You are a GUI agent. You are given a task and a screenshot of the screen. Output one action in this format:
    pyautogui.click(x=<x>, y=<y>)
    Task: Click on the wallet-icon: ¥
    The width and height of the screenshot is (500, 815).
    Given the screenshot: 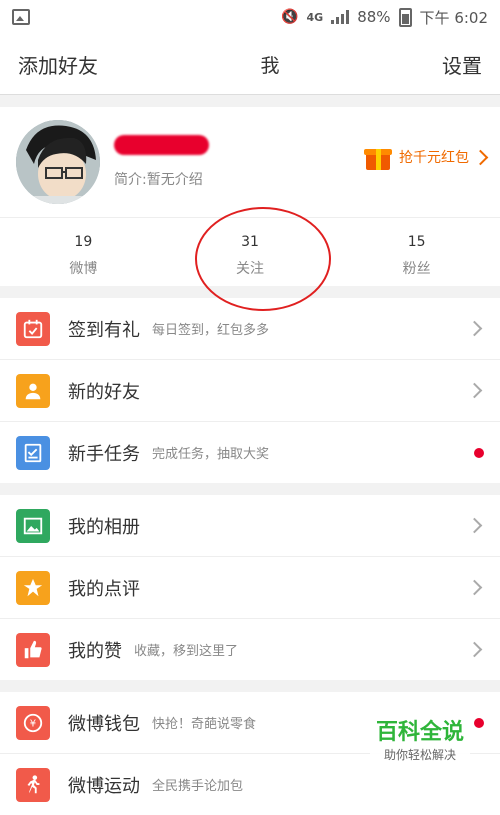 What is the action you would take?
    pyautogui.click(x=33, y=722)
    